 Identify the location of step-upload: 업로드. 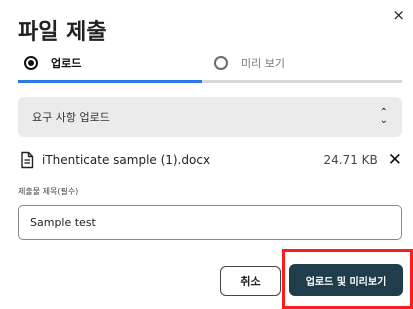
(52, 63).